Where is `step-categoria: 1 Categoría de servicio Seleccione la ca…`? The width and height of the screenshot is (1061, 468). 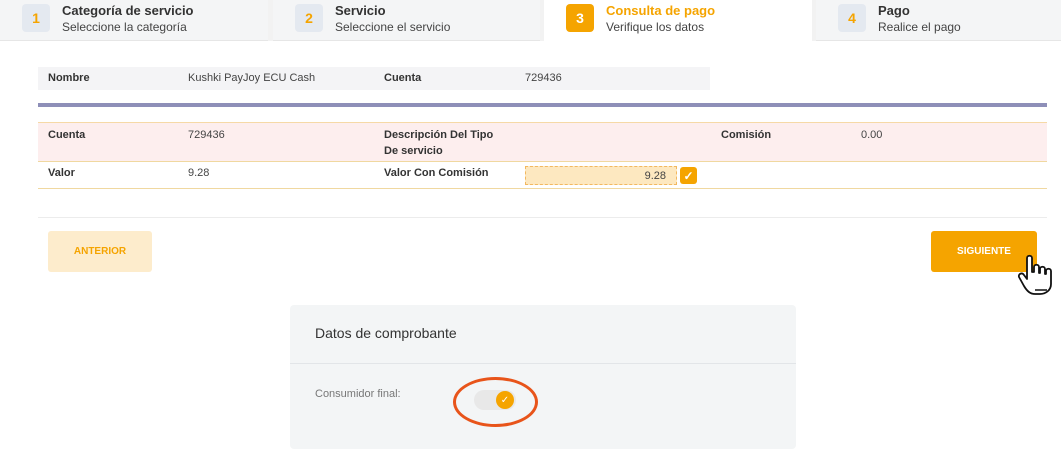 step-categoria: 1 Categoría de servicio Seleccione la ca… is located at coordinates (134, 20).